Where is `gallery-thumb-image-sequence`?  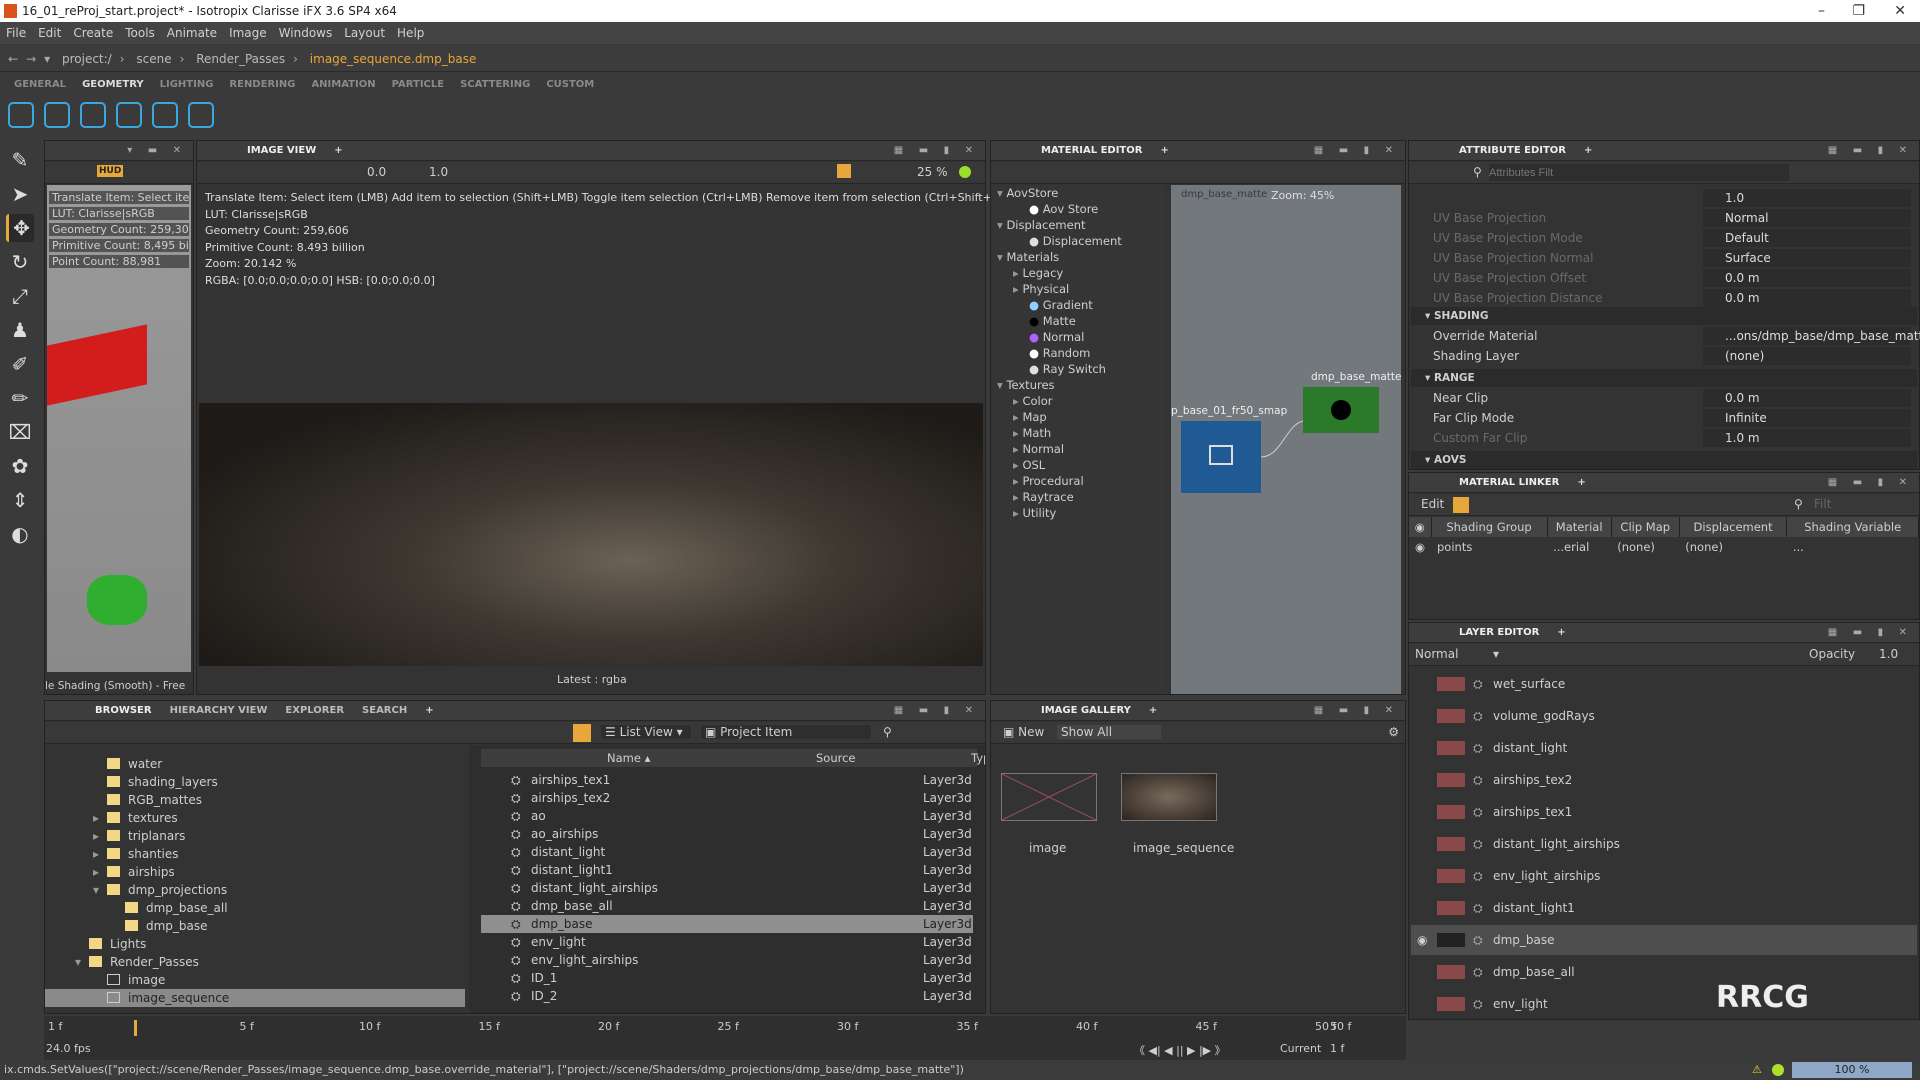
gallery-thumb-image-sequence is located at coordinates (1169, 797).